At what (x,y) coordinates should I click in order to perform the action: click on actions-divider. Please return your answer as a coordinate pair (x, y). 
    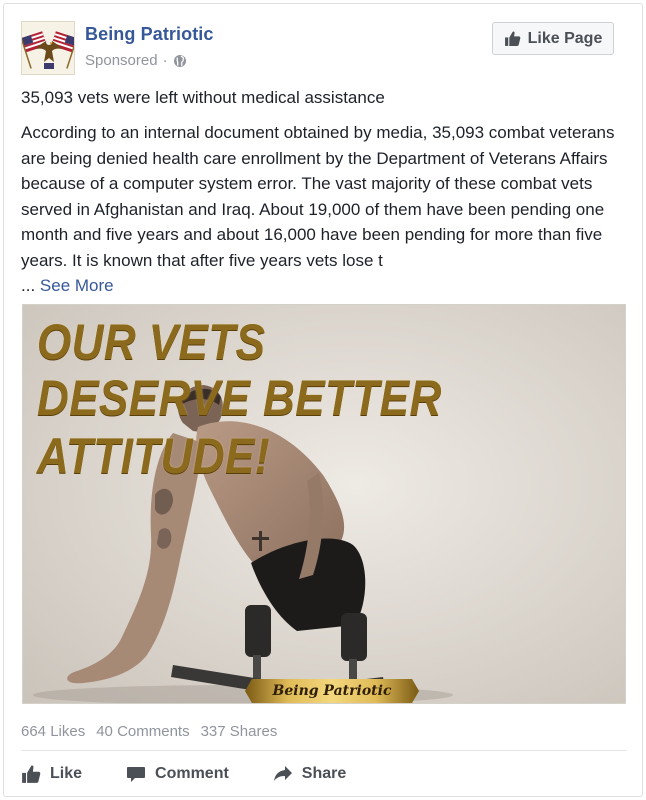
    Looking at the image, I should click on (324, 750).